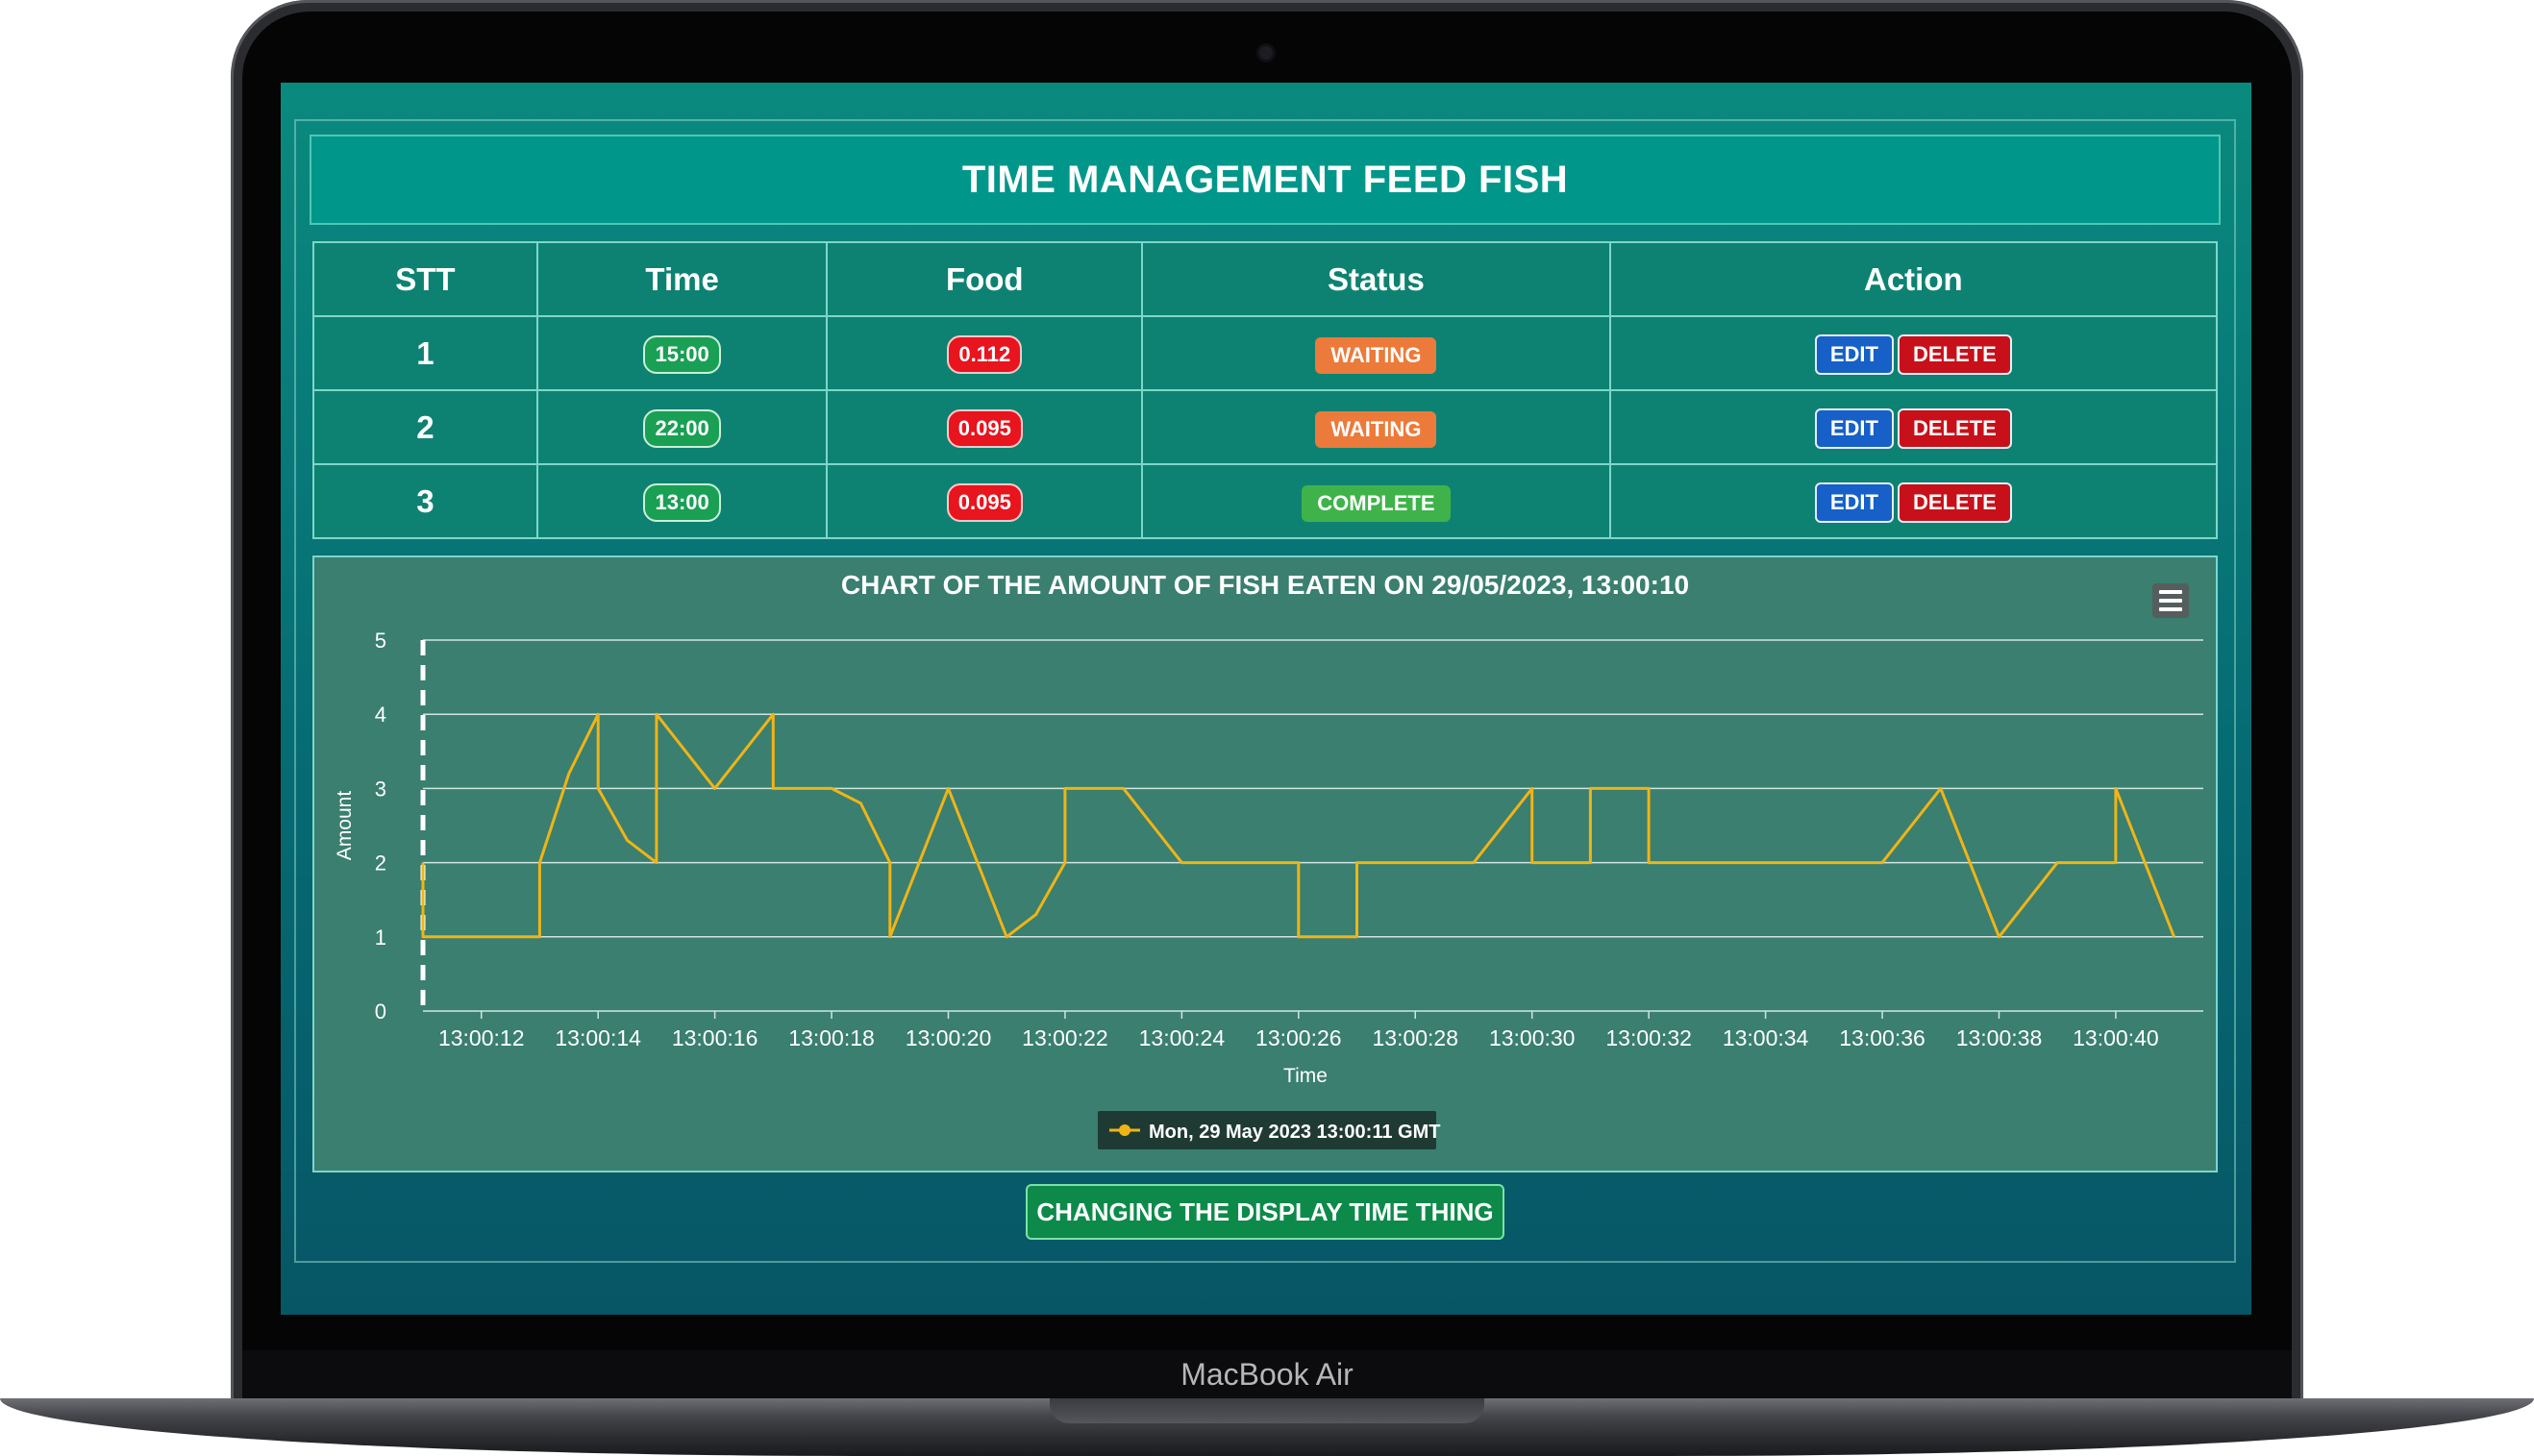  I want to click on x-tick-label: 13:00:36, so click(1882, 1038).